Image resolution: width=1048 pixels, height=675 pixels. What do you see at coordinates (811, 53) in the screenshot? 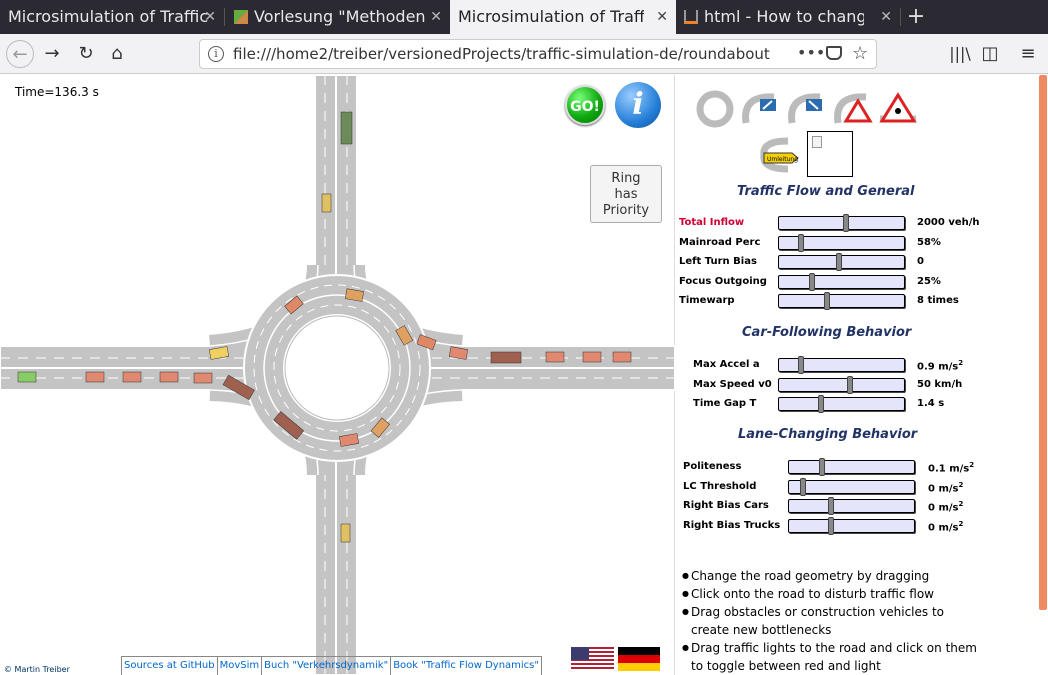
I see `page-actions-icon: •••` at bounding box center [811, 53].